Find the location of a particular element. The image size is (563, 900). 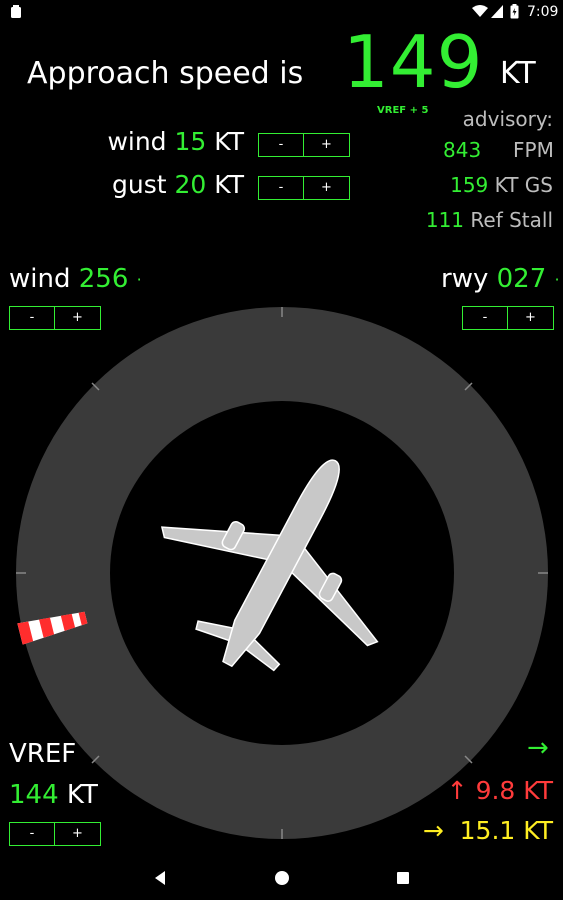

gust-value: 20 is located at coordinates (190, 184).